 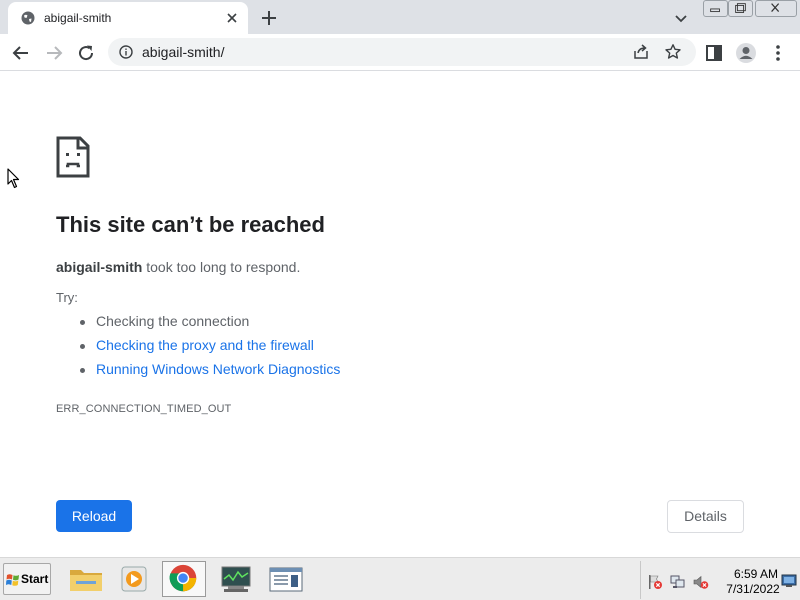 What do you see at coordinates (28, 18) in the screenshot?
I see `globe-icon` at bounding box center [28, 18].